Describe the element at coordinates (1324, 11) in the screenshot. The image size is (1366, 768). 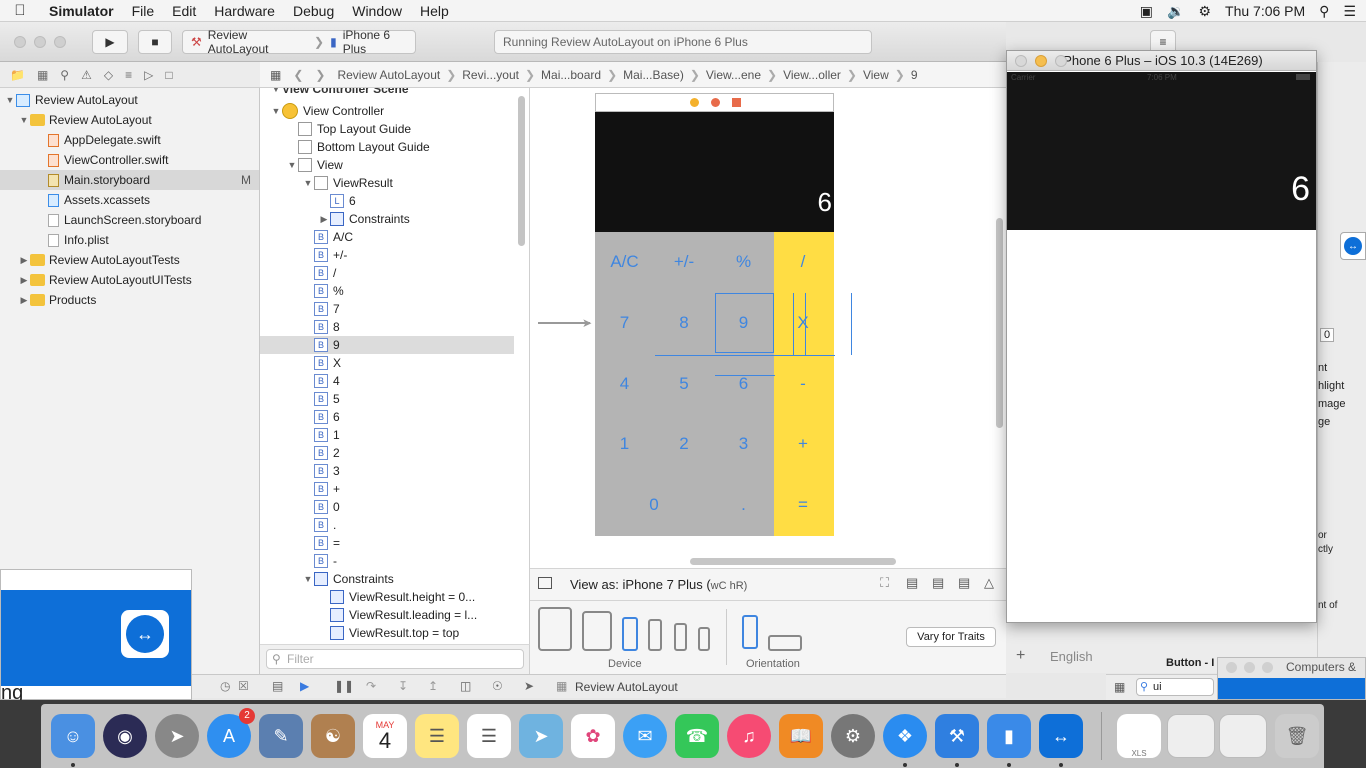
I see `spotlight-search-icon: ⚲` at that location.